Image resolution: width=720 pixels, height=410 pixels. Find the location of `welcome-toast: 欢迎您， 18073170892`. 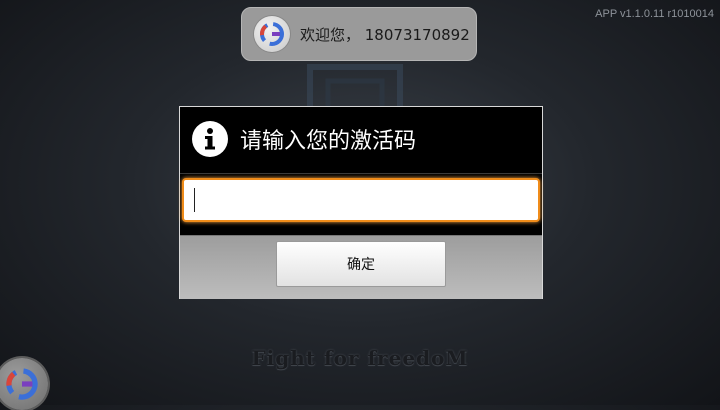

welcome-toast: 欢迎您， 18073170892 is located at coordinates (359, 34).